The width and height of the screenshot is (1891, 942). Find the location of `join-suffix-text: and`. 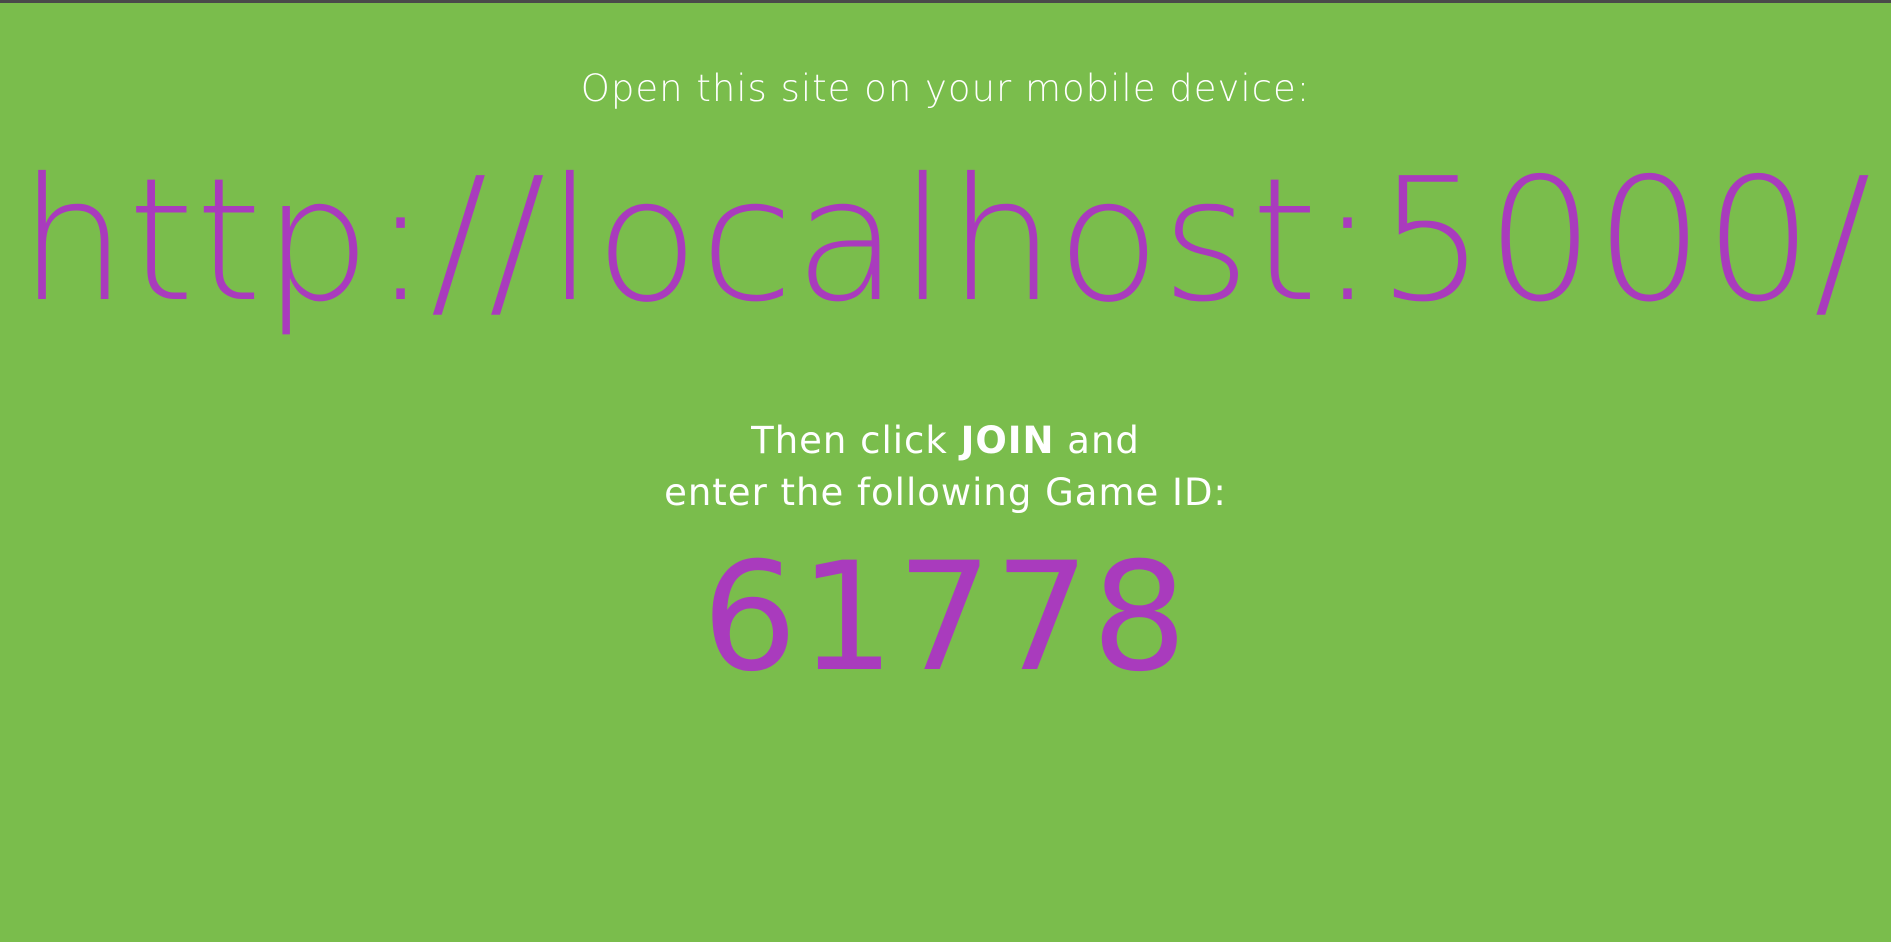

join-suffix-text: and is located at coordinates (1097, 440).